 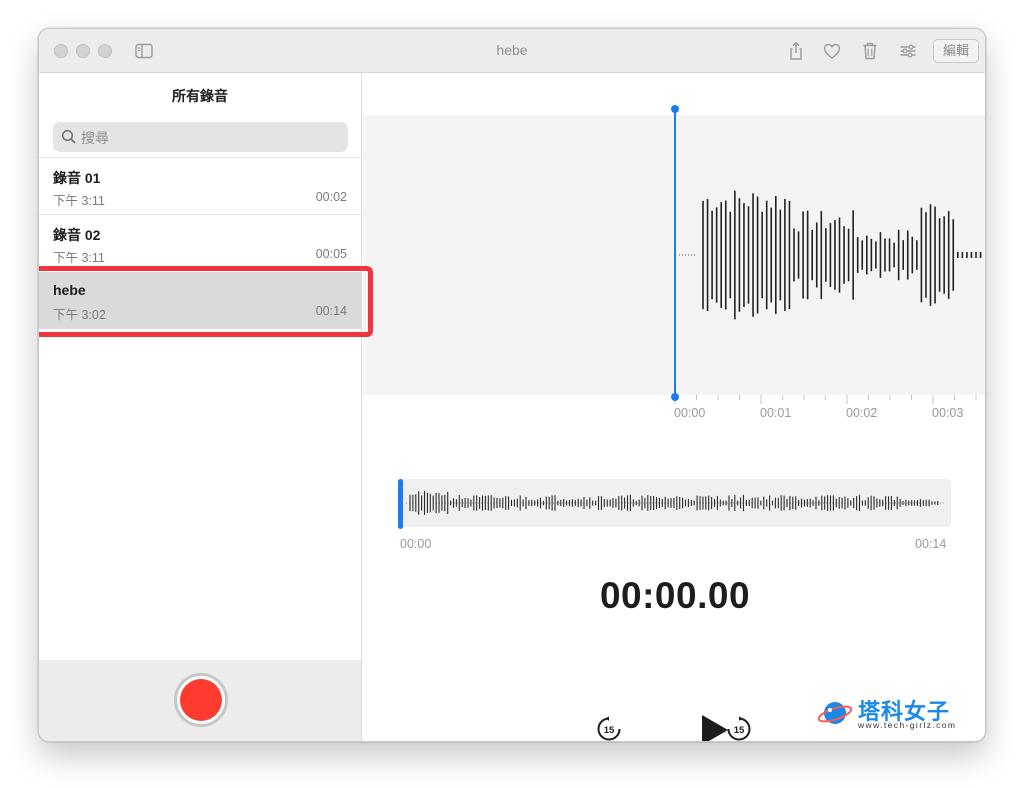 I want to click on record-button, so click(x=201, y=700).